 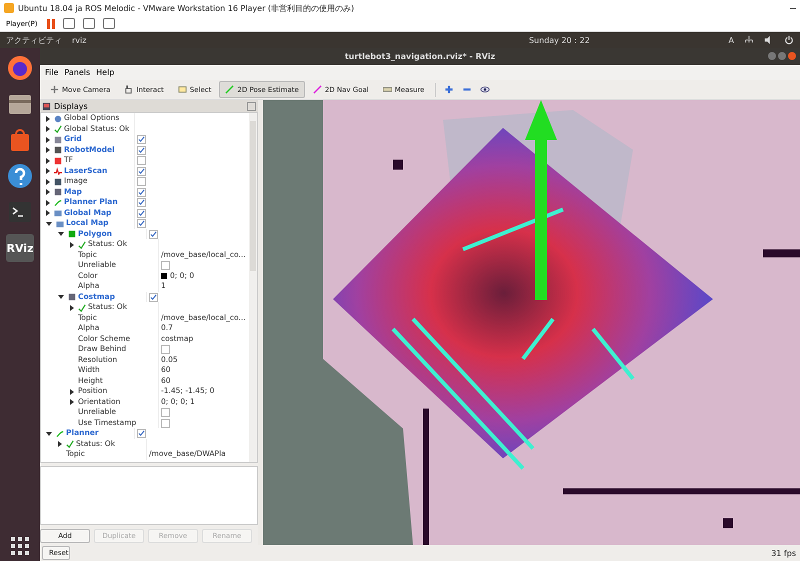 I want to click on menu-item: File, so click(x=51, y=72).